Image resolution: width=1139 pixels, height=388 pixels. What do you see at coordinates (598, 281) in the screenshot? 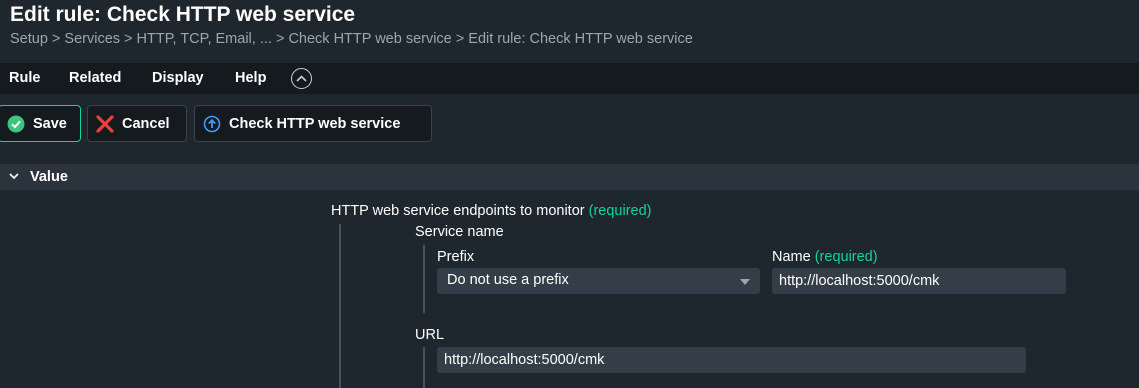
I see `prefix-select: Do not use a prefix` at bounding box center [598, 281].